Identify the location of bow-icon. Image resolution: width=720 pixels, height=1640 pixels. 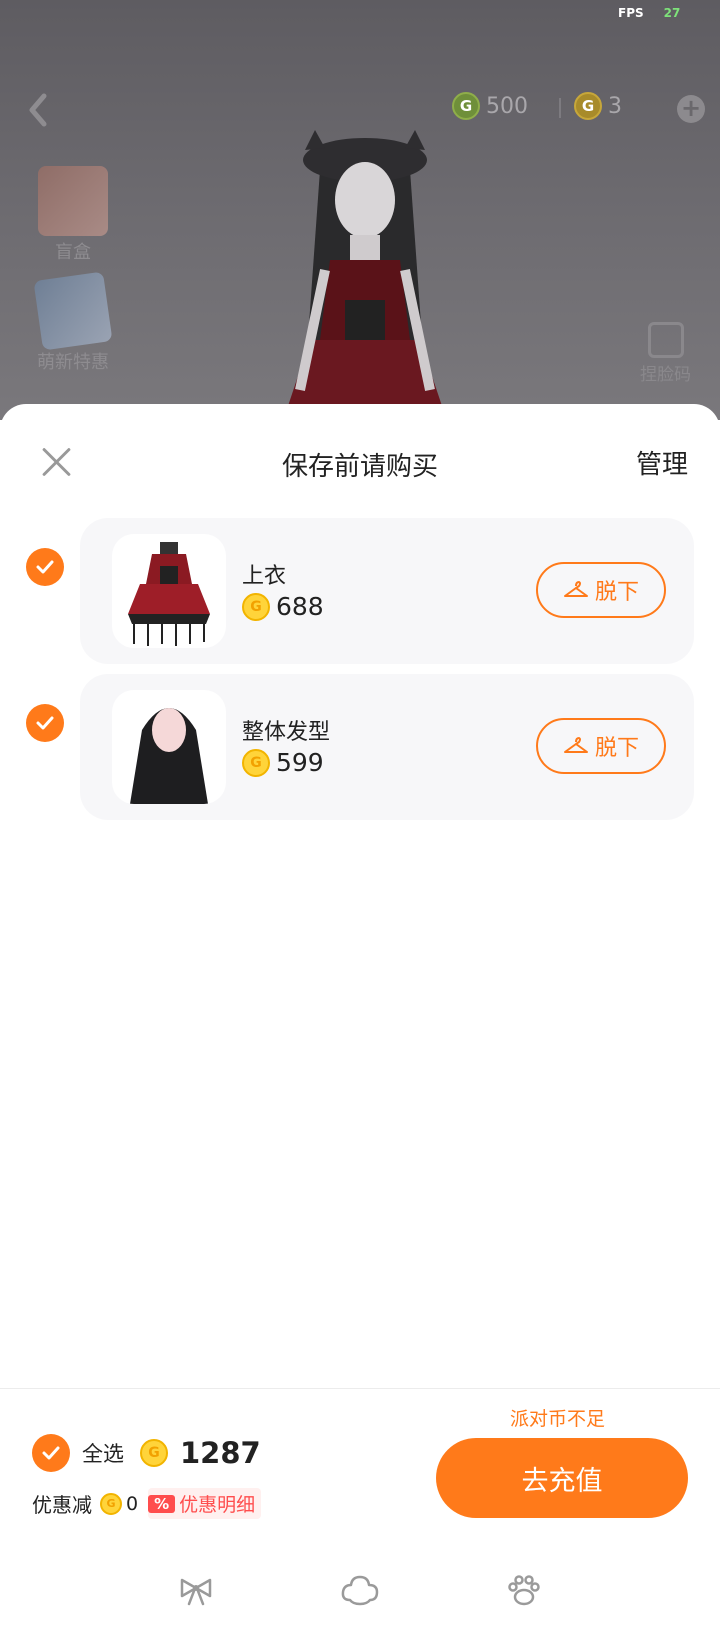
(196, 1590).